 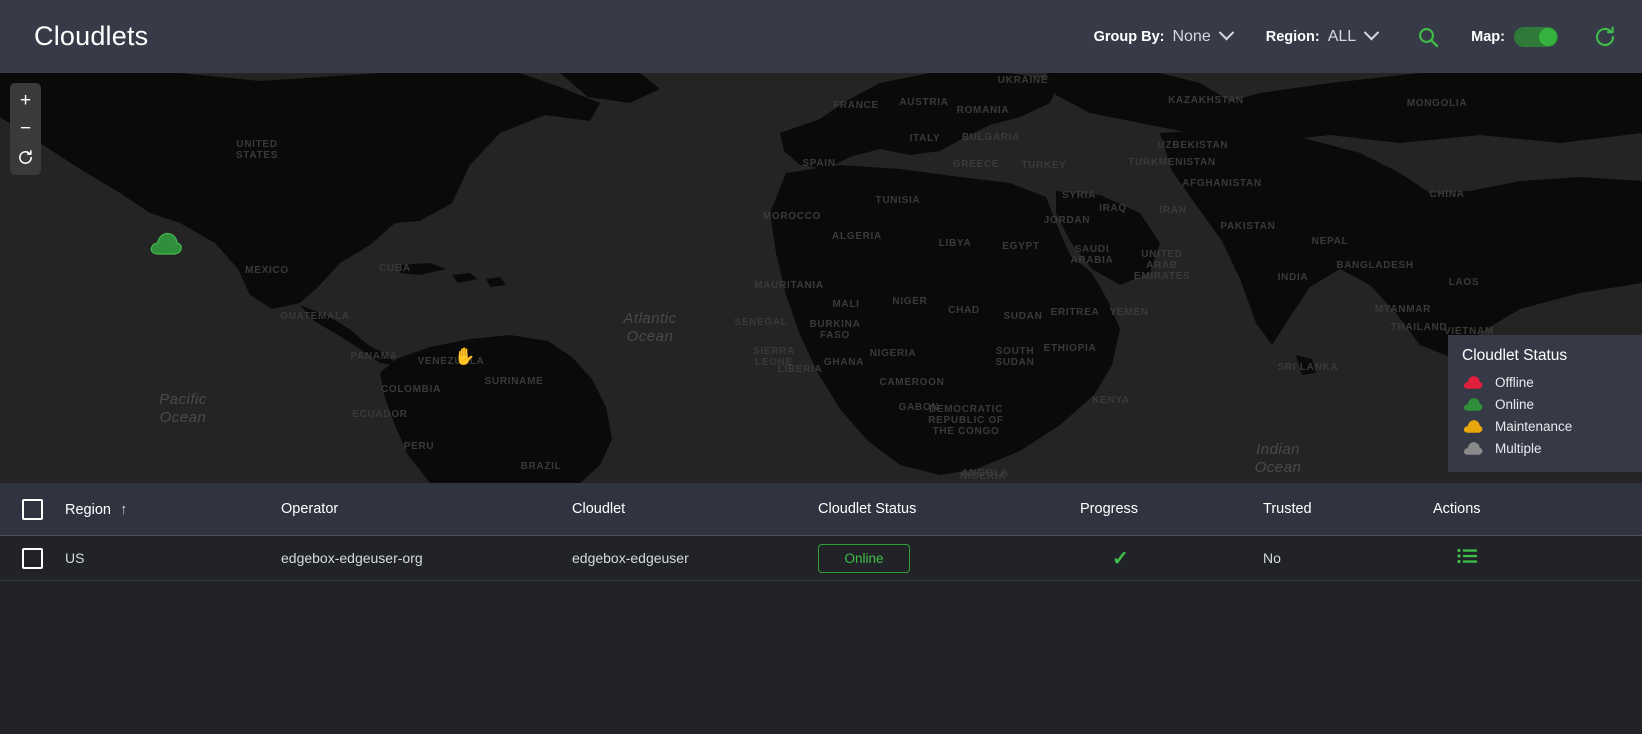 What do you see at coordinates (1552, 448) in the screenshot?
I see `legend-item-multiple: Multiple` at bounding box center [1552, 448].